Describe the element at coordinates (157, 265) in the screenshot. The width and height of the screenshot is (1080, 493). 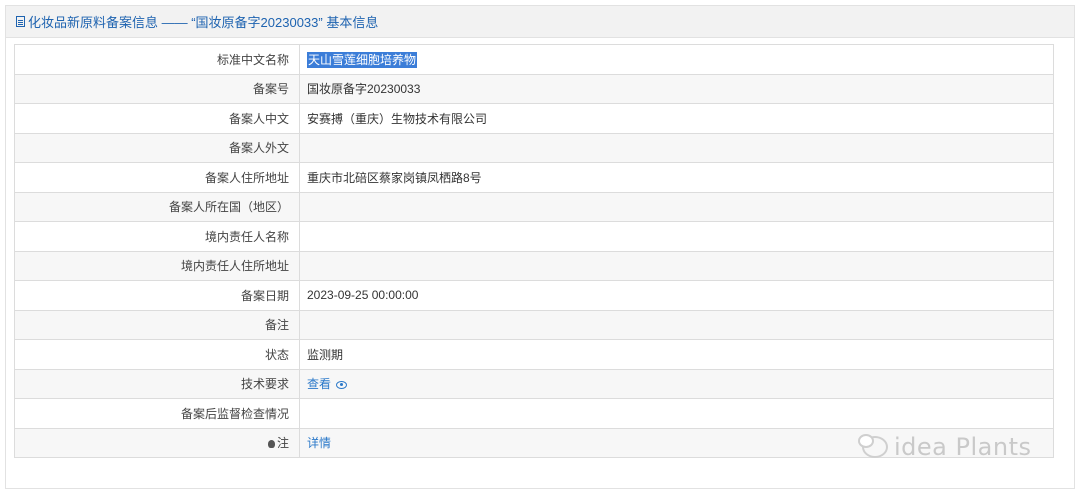
I see `row-label: 境内责任人住所地址` at that location.